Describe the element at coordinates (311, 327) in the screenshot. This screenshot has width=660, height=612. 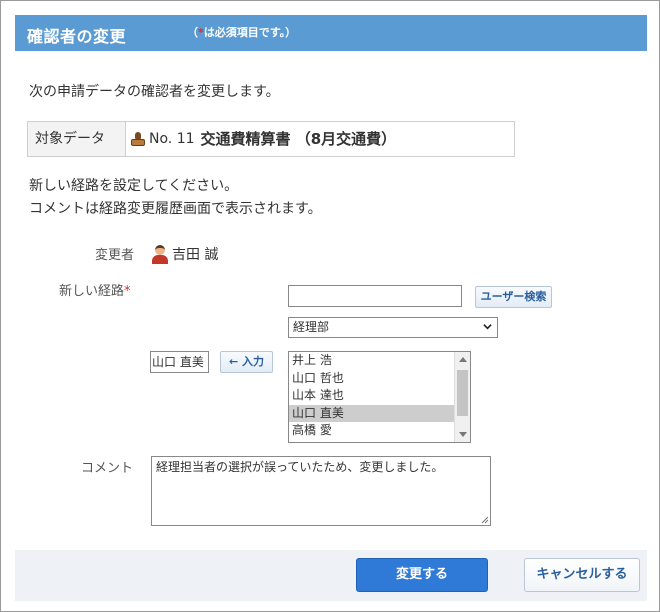
I see `department-select-value: 経理部` at that location.